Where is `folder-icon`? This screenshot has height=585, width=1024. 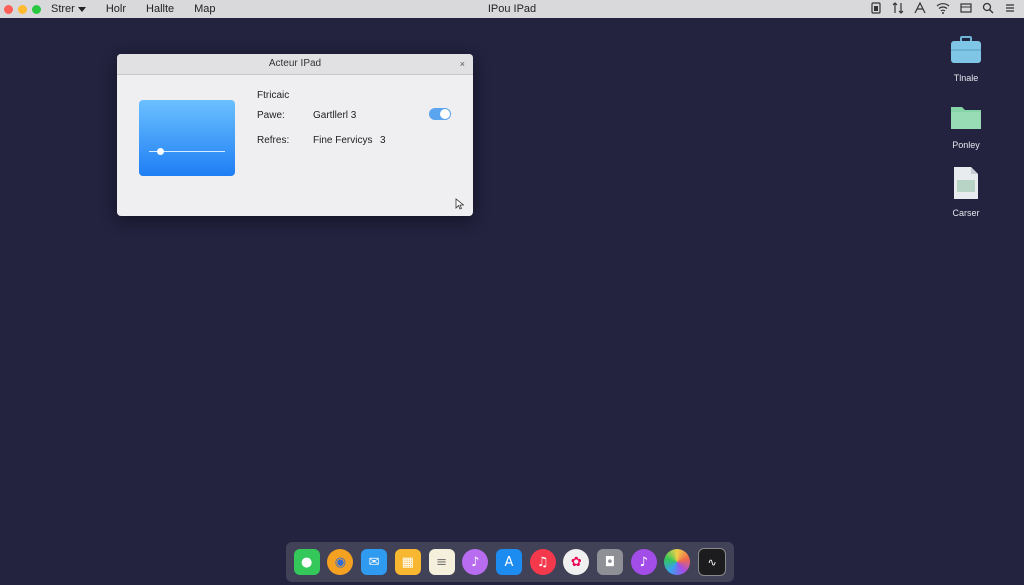 folder-icon is located at coordinates (966, 119).